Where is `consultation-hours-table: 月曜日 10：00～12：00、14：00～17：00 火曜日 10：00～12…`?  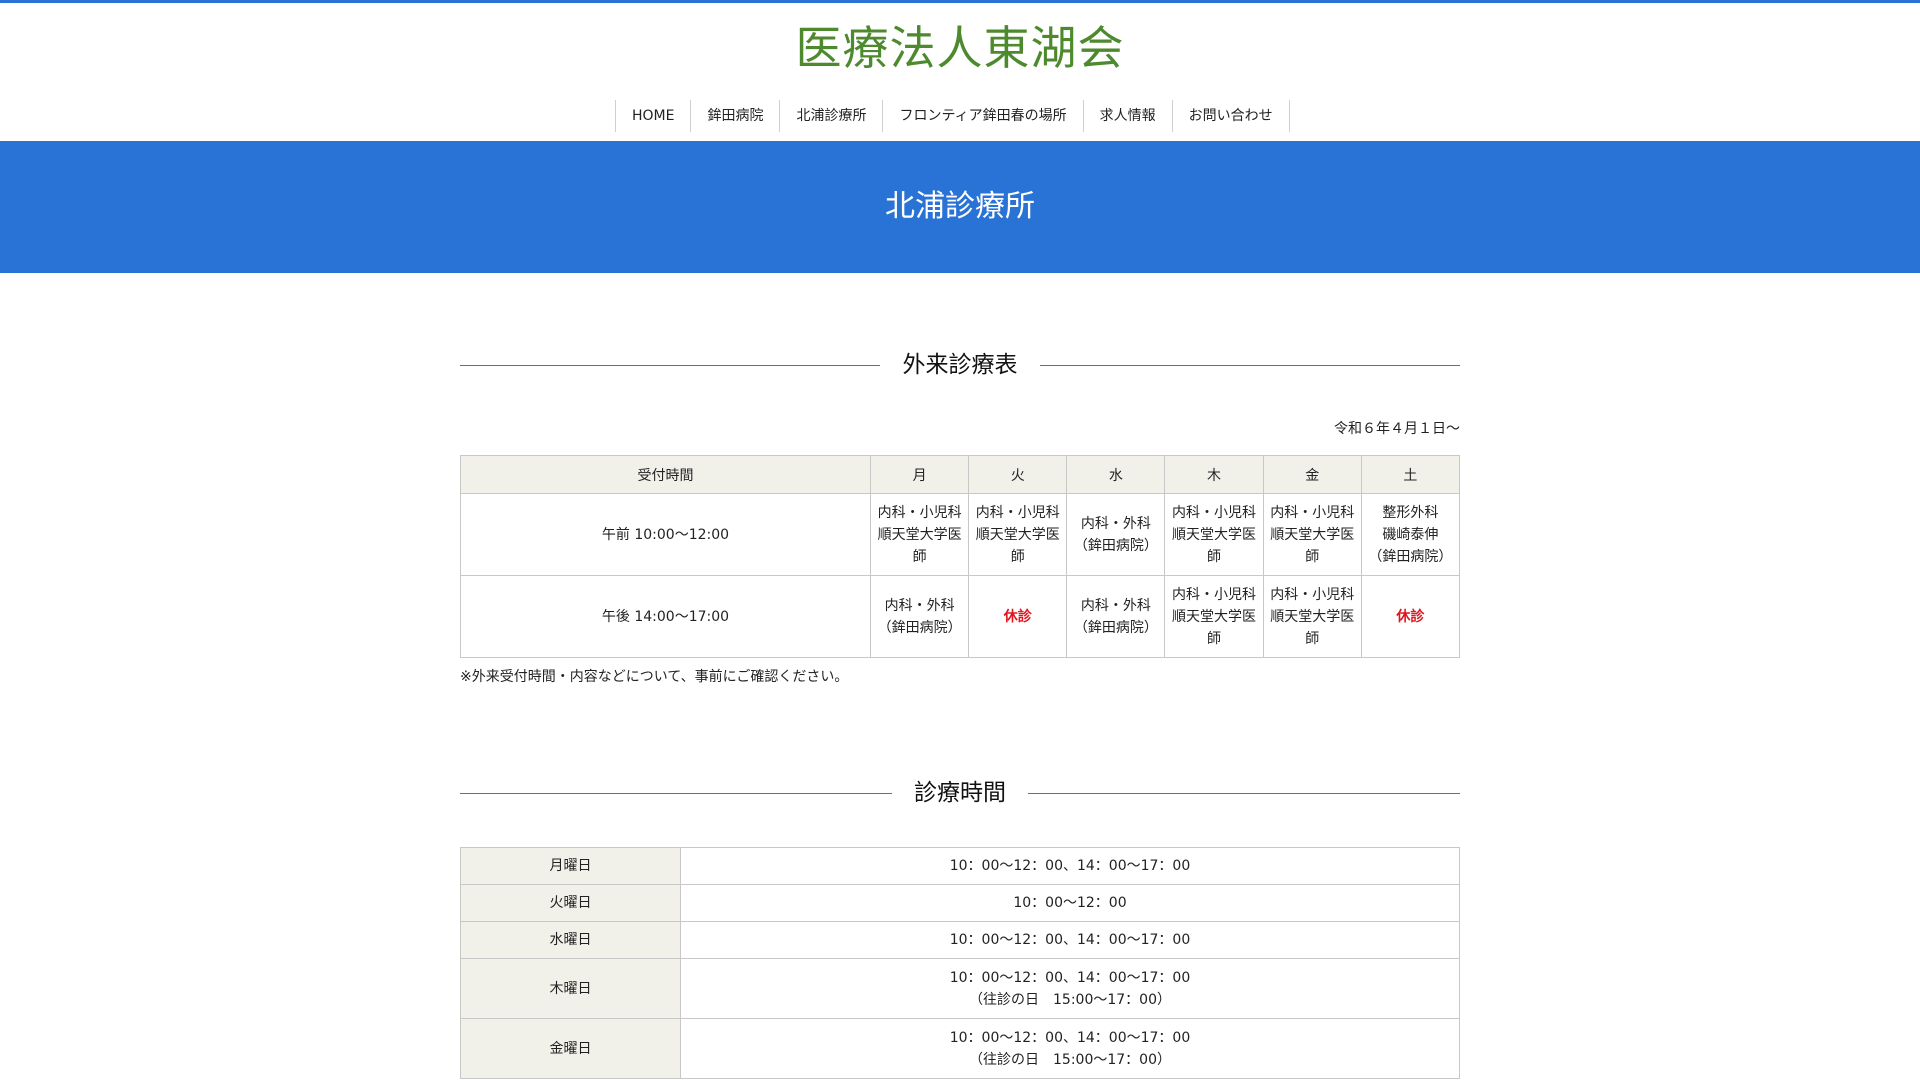
consultation-hours-table: 月曜日 10：00～12：00、14：00～17：00 火曜日 10：00～12… is located at coordinates (960, 963).